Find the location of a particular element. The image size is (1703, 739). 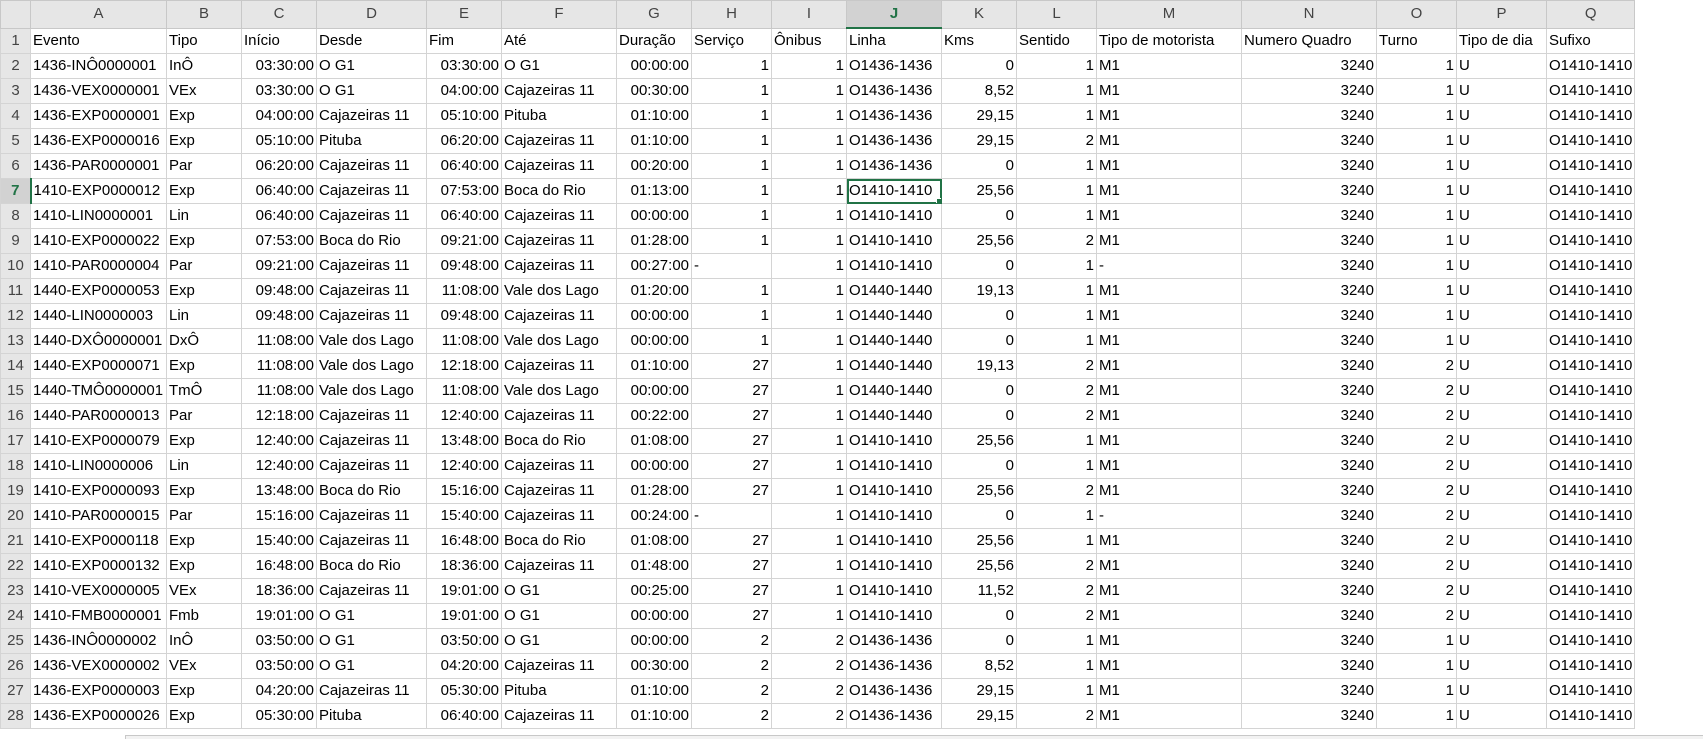

cell-c26: 03:50:00 is located at coordinates (279, 666).